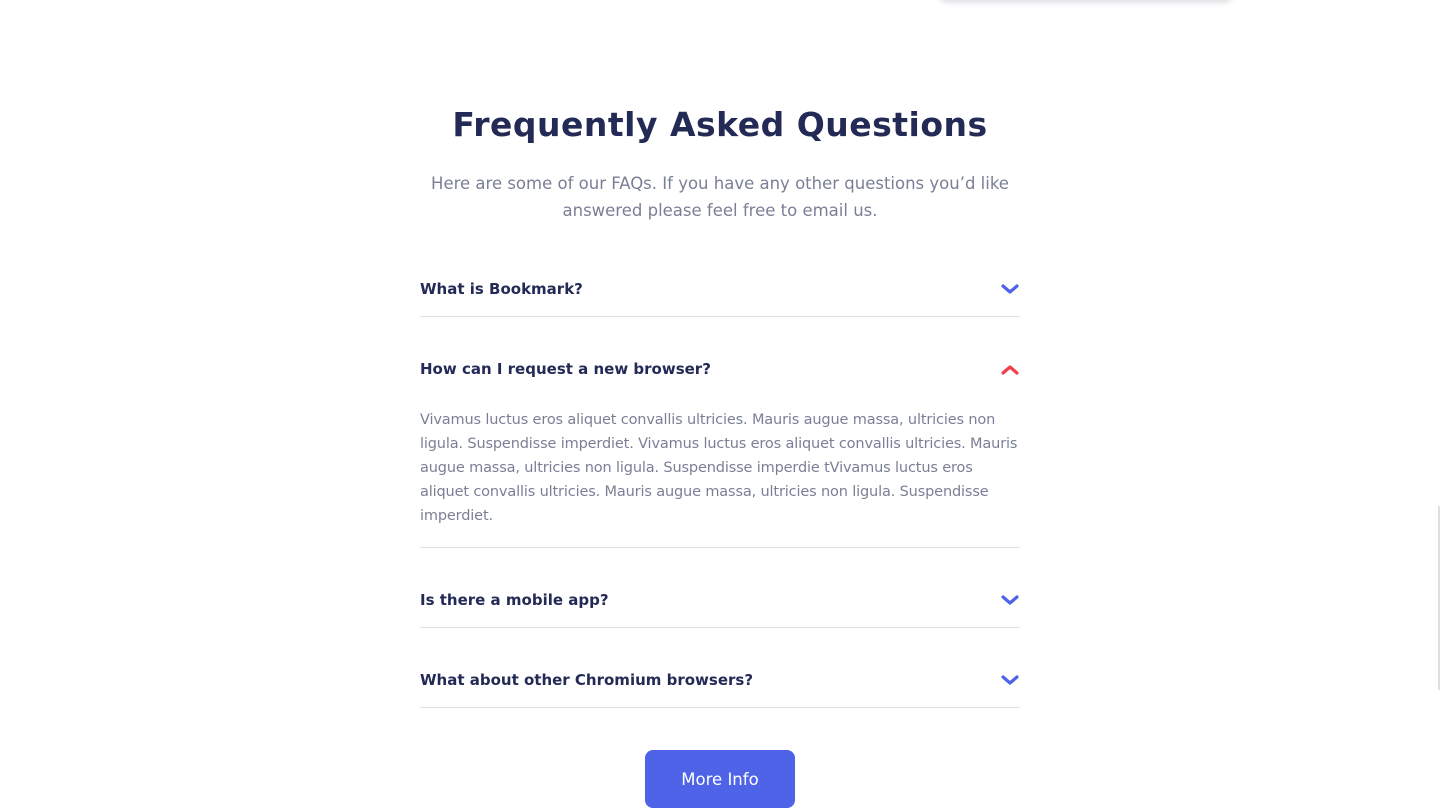 This screenshot has height=812, width=1440. I want to click on faq-question-toggle: Is there a mobile app?, so click(720, 600).